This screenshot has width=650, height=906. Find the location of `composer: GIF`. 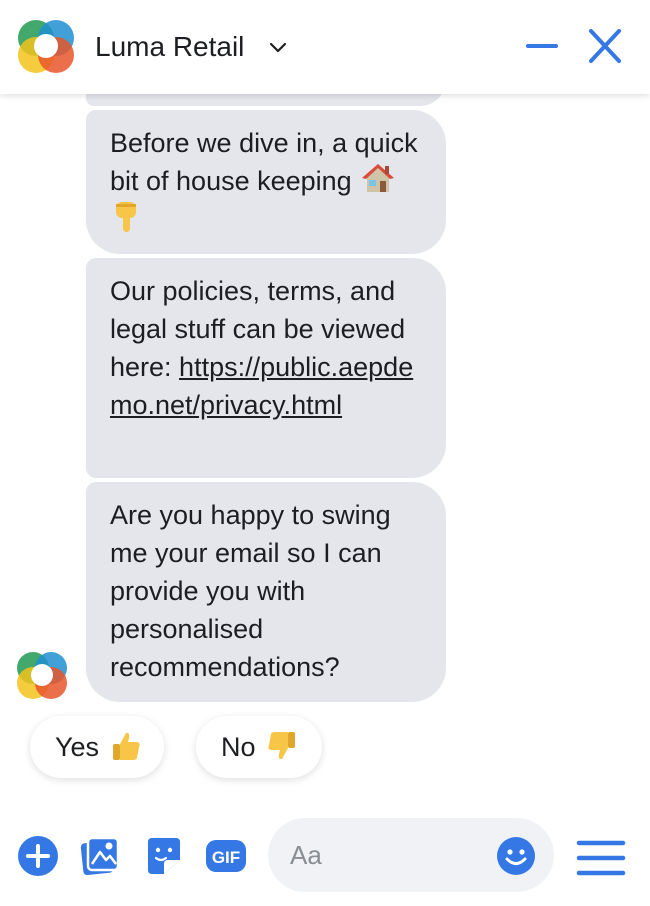

composer: GIF is located at coordinates (325, 855).